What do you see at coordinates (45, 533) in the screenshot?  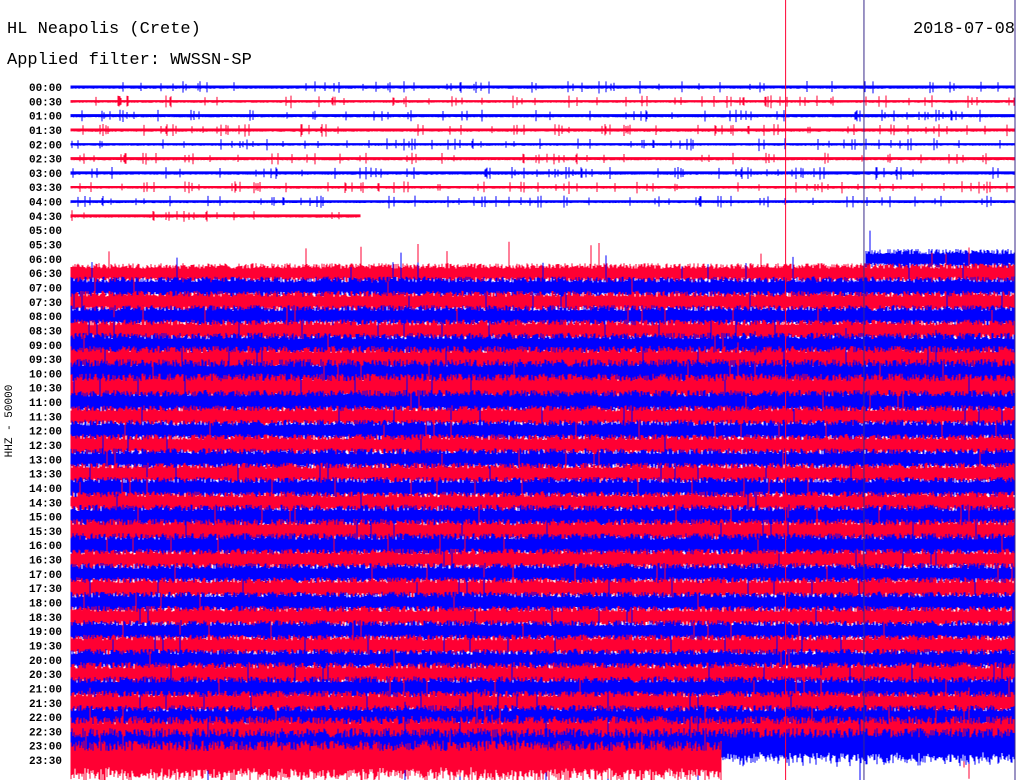 I see `row-time-label: 15:30` at bounding box center [45, 533].